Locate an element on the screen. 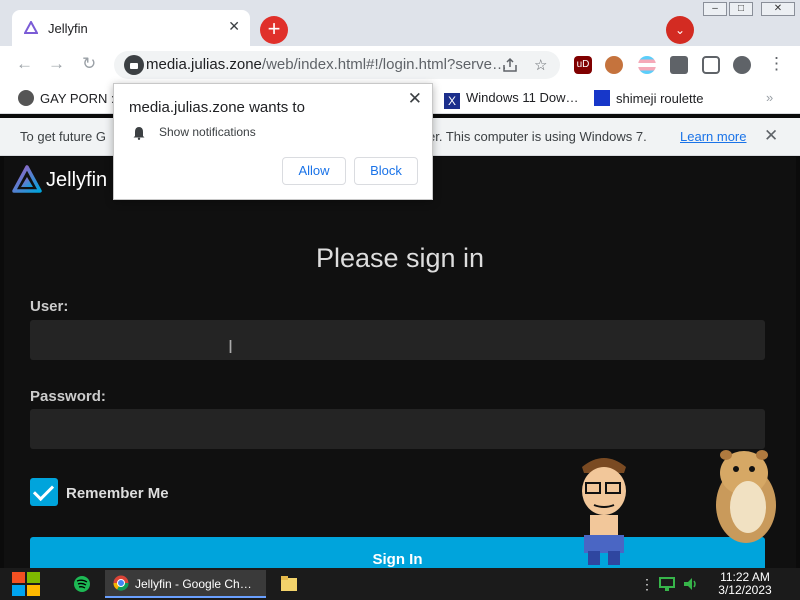 This screenshot has height=600, width=800. chrome-menu-icon: ⋮ is located at coordinates (776, 64).